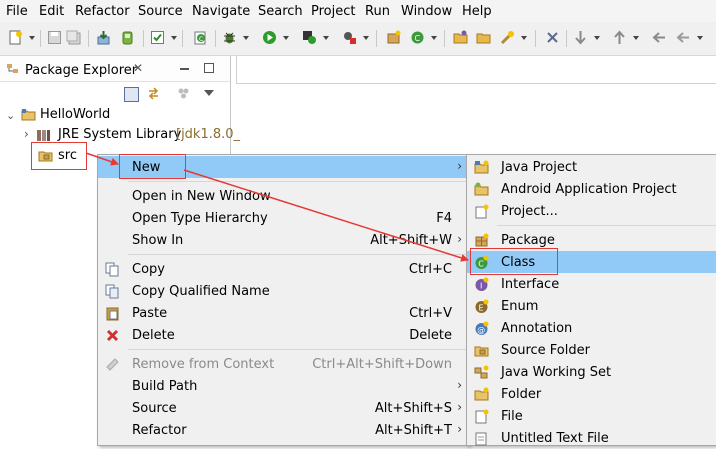 The width and height of the screenshot is (716, 449). I want to click on menu-item-label: Copy Qualified Name, so click(201, 291).